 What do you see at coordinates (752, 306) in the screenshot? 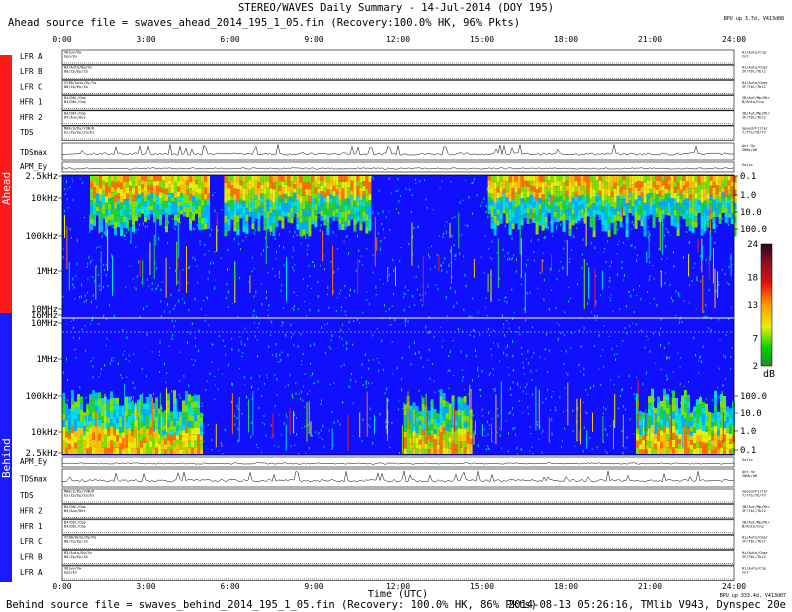
I see `colorbar-tick-label: 13` at bounding box center [752, 306].